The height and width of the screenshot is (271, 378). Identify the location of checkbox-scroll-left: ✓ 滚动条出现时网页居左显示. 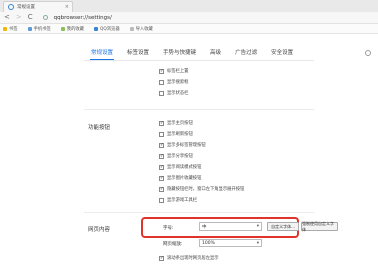
(189, 258).